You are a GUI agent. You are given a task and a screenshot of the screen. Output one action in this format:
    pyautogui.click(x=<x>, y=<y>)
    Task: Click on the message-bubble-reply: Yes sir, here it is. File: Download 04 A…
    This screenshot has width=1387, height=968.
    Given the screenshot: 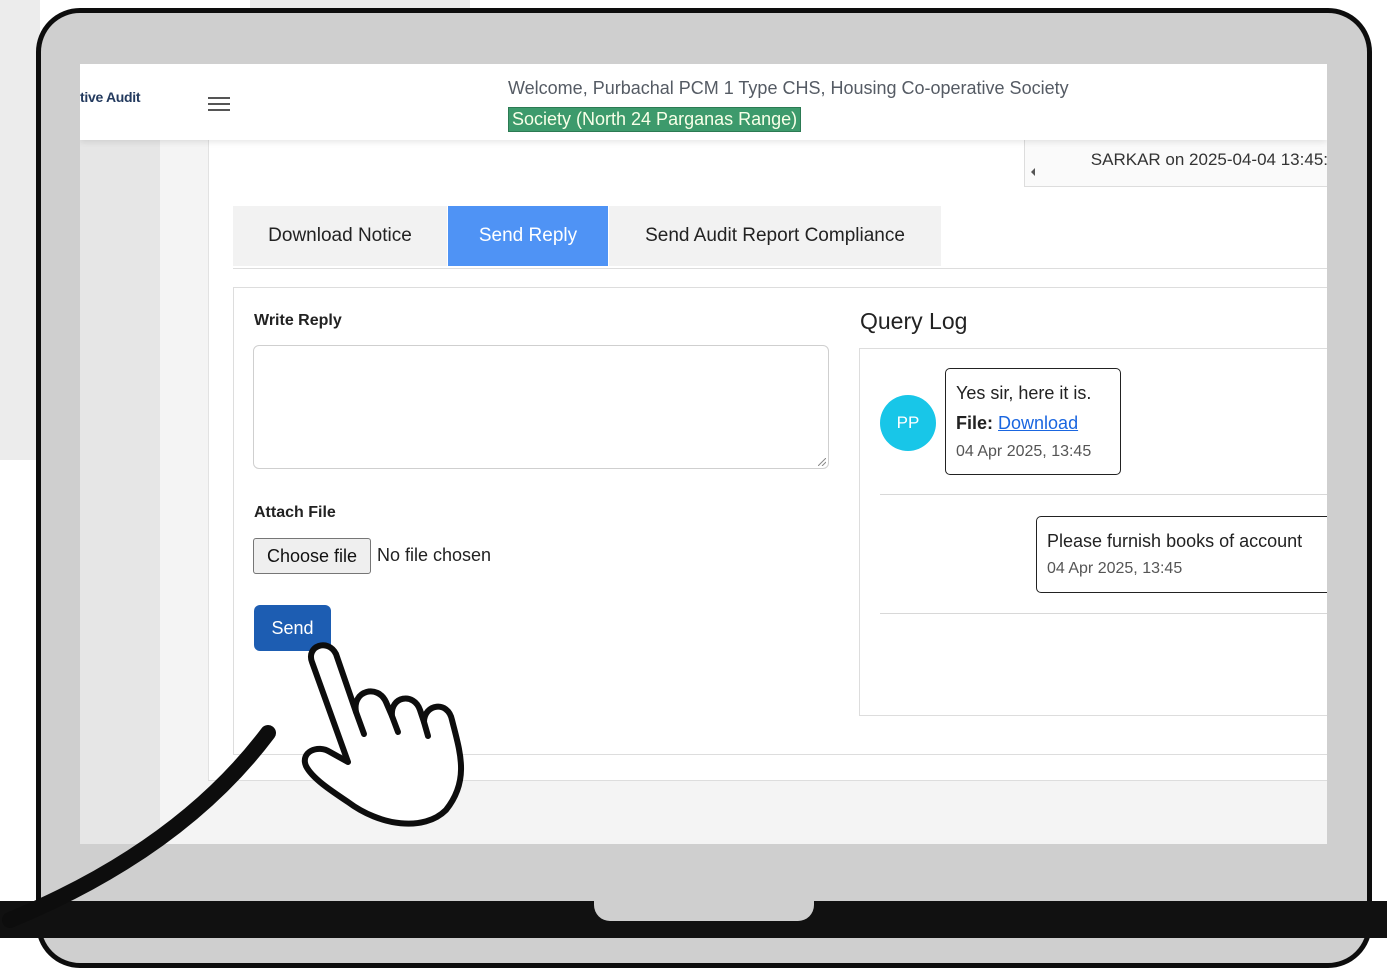 What is the action you would take?
    pyautogui.click(x=1033, y=421)
    